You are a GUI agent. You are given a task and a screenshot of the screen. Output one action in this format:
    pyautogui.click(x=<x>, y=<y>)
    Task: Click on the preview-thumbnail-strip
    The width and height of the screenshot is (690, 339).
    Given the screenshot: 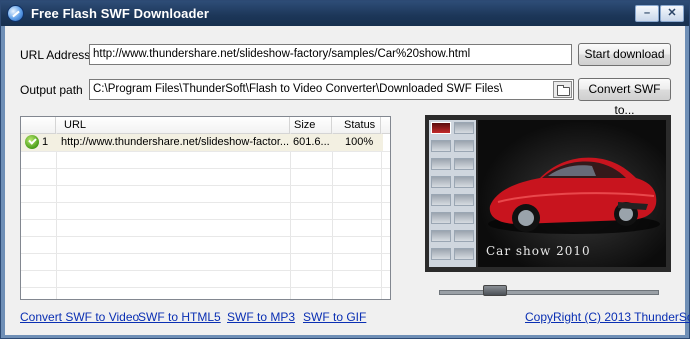 What is the action you would take?
    pyautogui.click(x=452, y=193)
    